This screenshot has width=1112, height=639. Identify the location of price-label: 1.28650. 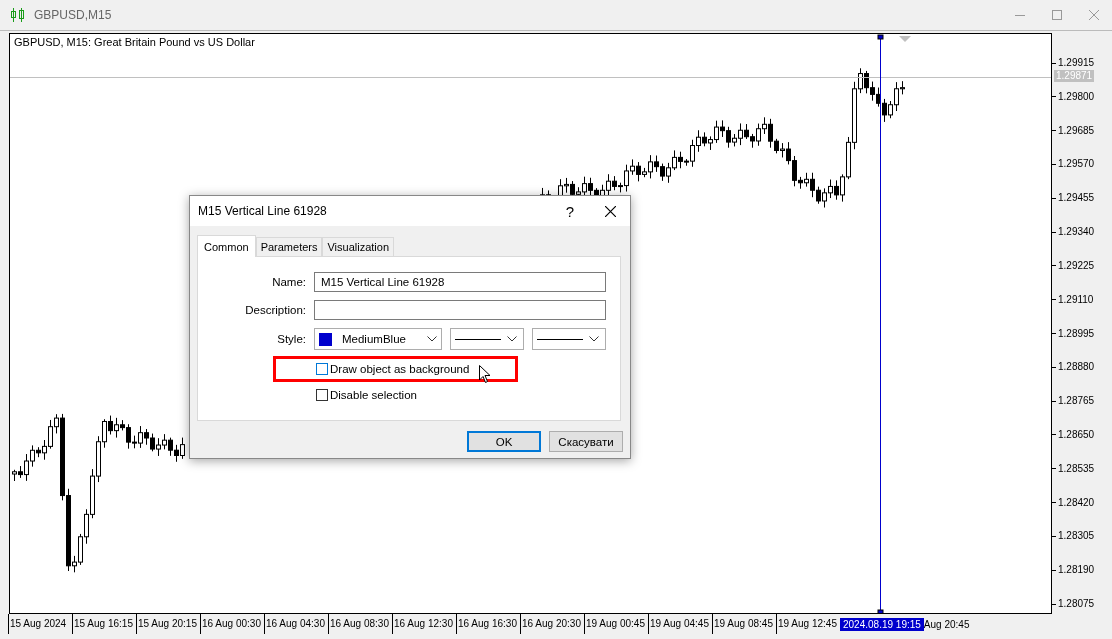
(1073, 434).